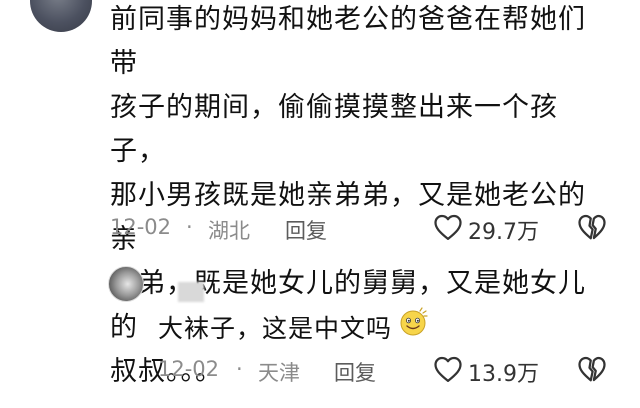 The image size is (640, 408). What do you see at coordinates (189, 369) in the screenshot?
I see `reply-date: 12-02` at bounding box center [189, 369].